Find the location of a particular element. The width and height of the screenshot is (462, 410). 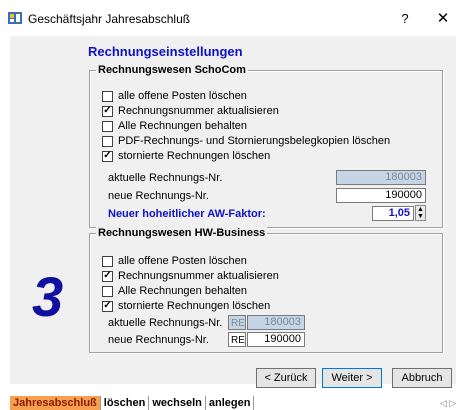

new-number-label-2: neue Rechnungs-Nr. is located at coordinates (158, 340).